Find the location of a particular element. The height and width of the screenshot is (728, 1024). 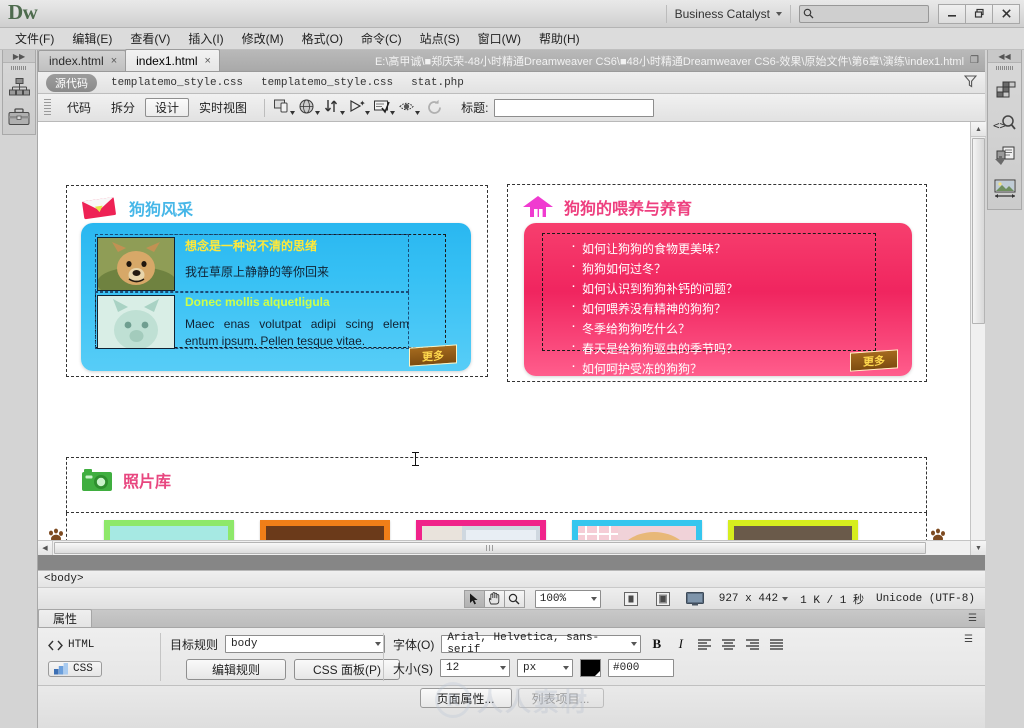

document-dimensions: 927 x 442 is located at coordinates (754, 599).